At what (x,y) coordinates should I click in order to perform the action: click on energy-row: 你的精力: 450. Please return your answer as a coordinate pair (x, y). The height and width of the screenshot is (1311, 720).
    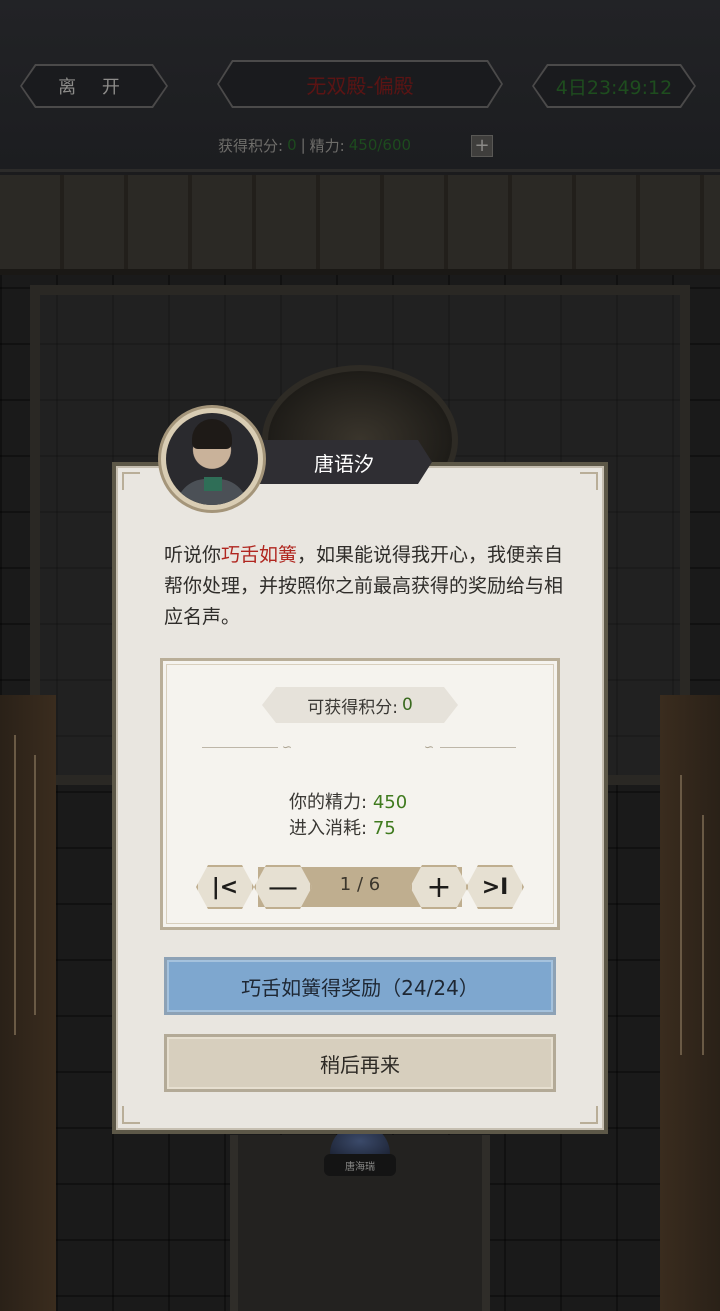
    Looking at the image, I should click on (348, 803).